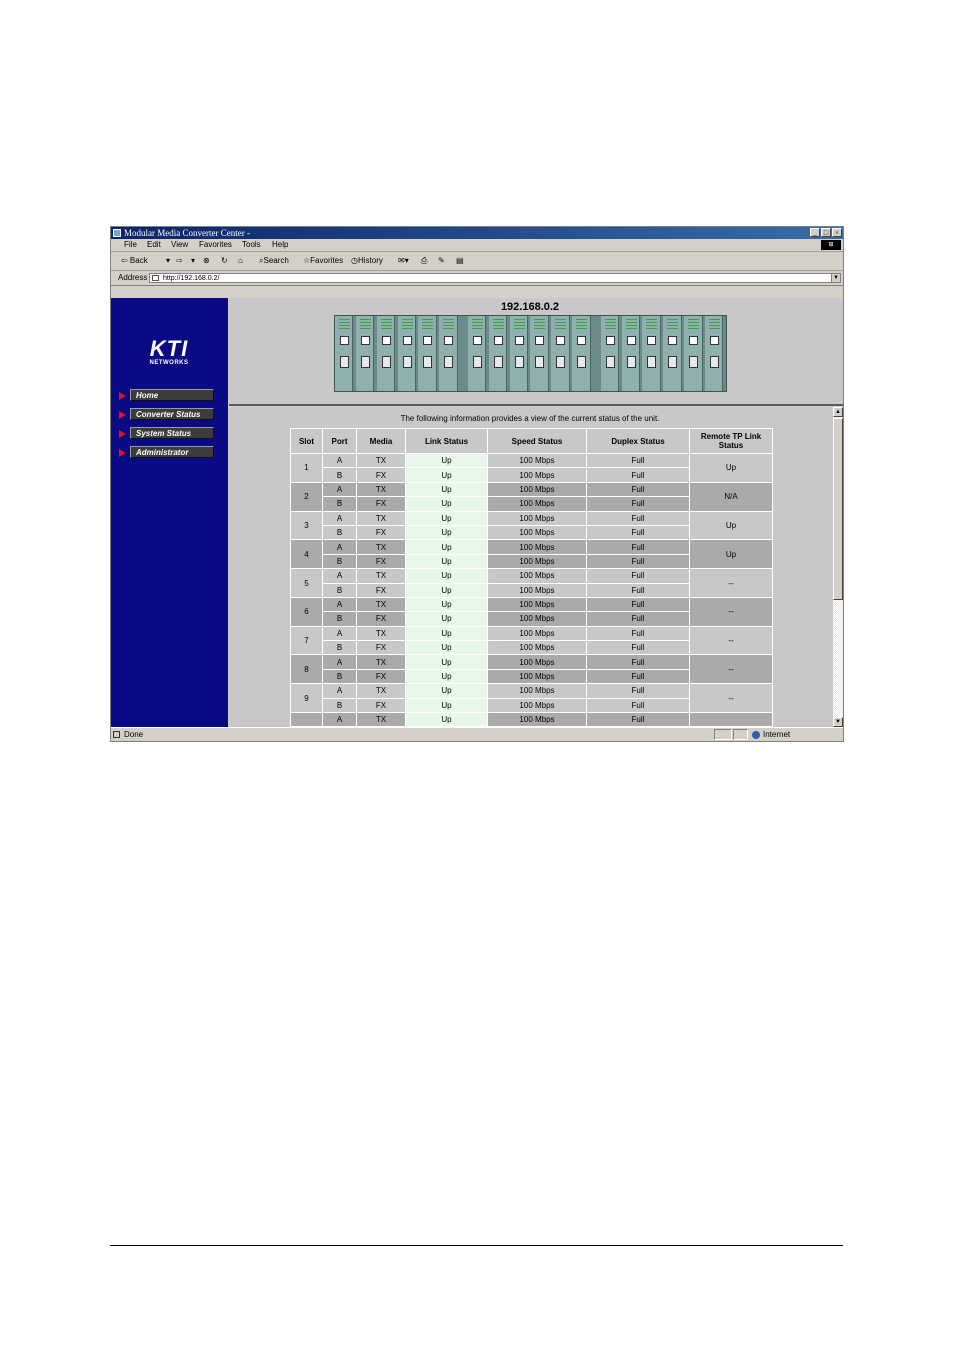 The image size is (954, 1355). I want to click on nav-system-status: System Status, so click(172, 433).